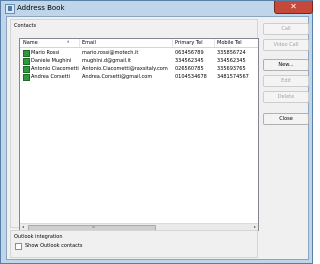  Describe the element at coordinates (55, 69) in the screenshot. I see `contact-name: Antonio Ciacometti` at that location.